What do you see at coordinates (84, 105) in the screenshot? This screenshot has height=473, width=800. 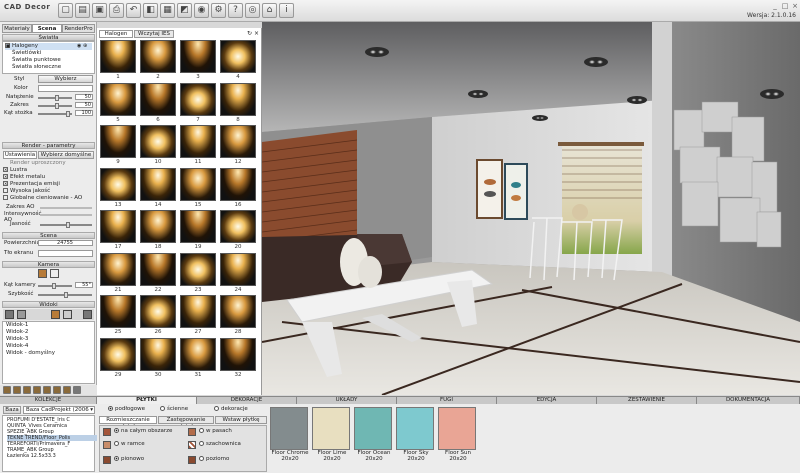 I see `zakres-value: 50` at bounding box center [84, 105].